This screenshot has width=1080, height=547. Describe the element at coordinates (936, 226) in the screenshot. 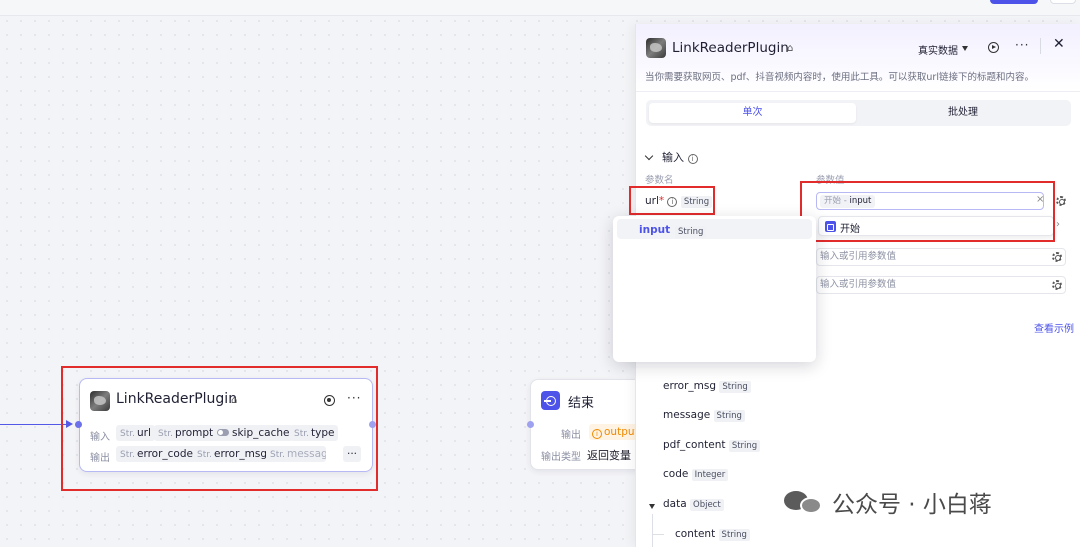

I see `variable-source-item: 开始` at that location.